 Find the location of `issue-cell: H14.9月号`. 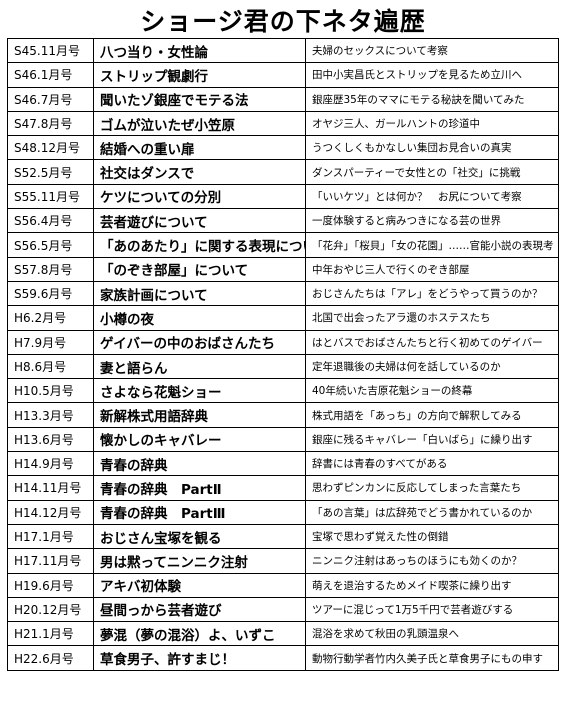

issue-cell: H14.9月号 is located at coordinates (50, 464).